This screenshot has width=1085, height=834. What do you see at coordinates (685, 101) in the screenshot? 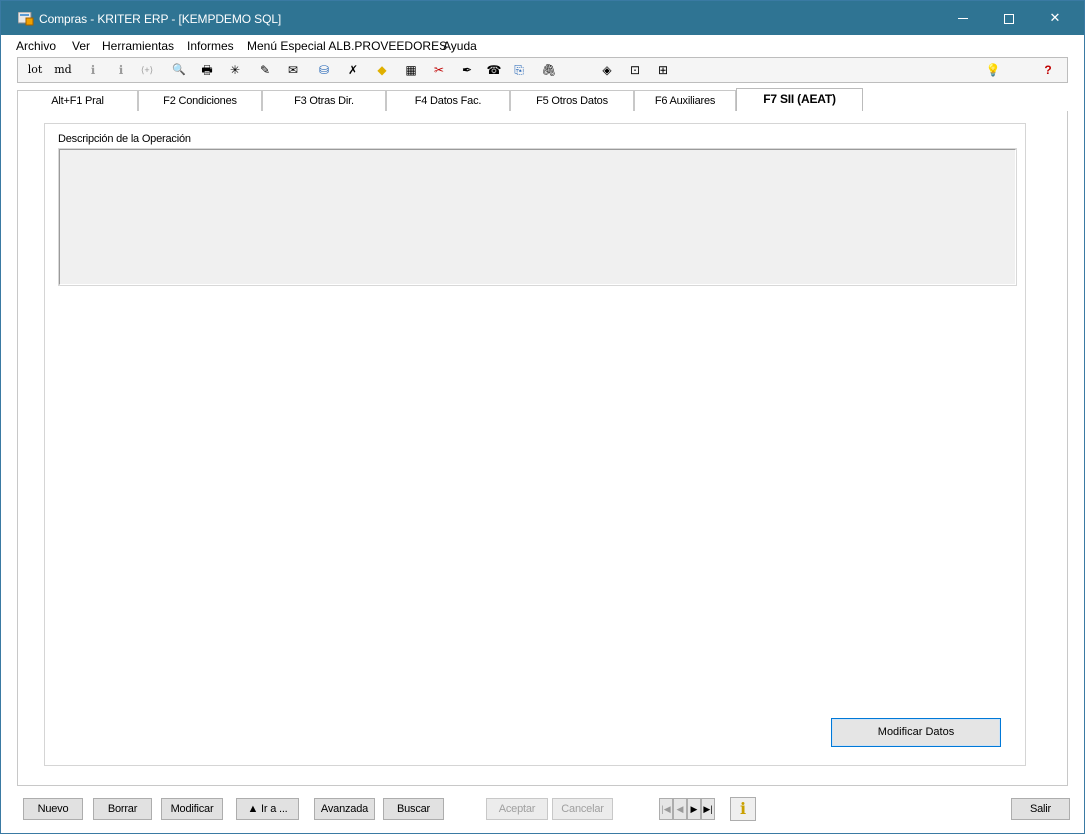
I see `tab-auxiliares: F6 Auxiliares` at bounding box center [685, 101].